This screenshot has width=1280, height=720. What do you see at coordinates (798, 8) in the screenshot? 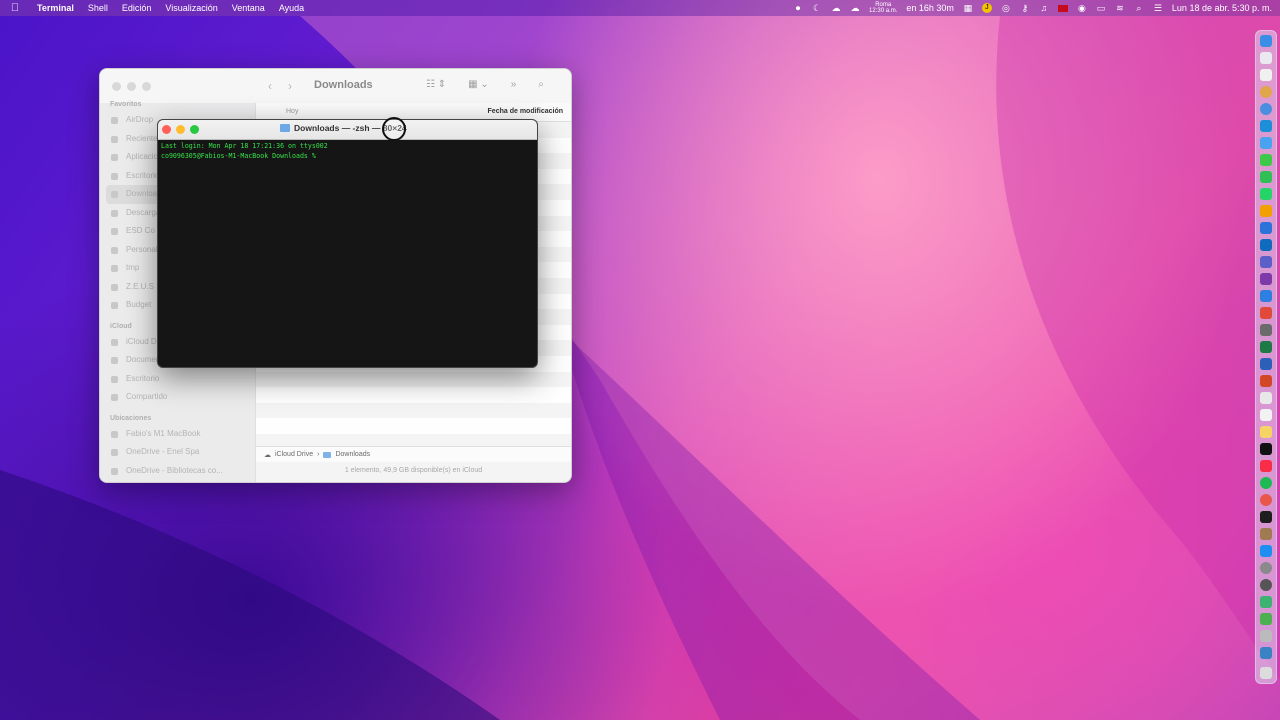
I see `record-icon: ⏺` at bounding box center [798, 8].